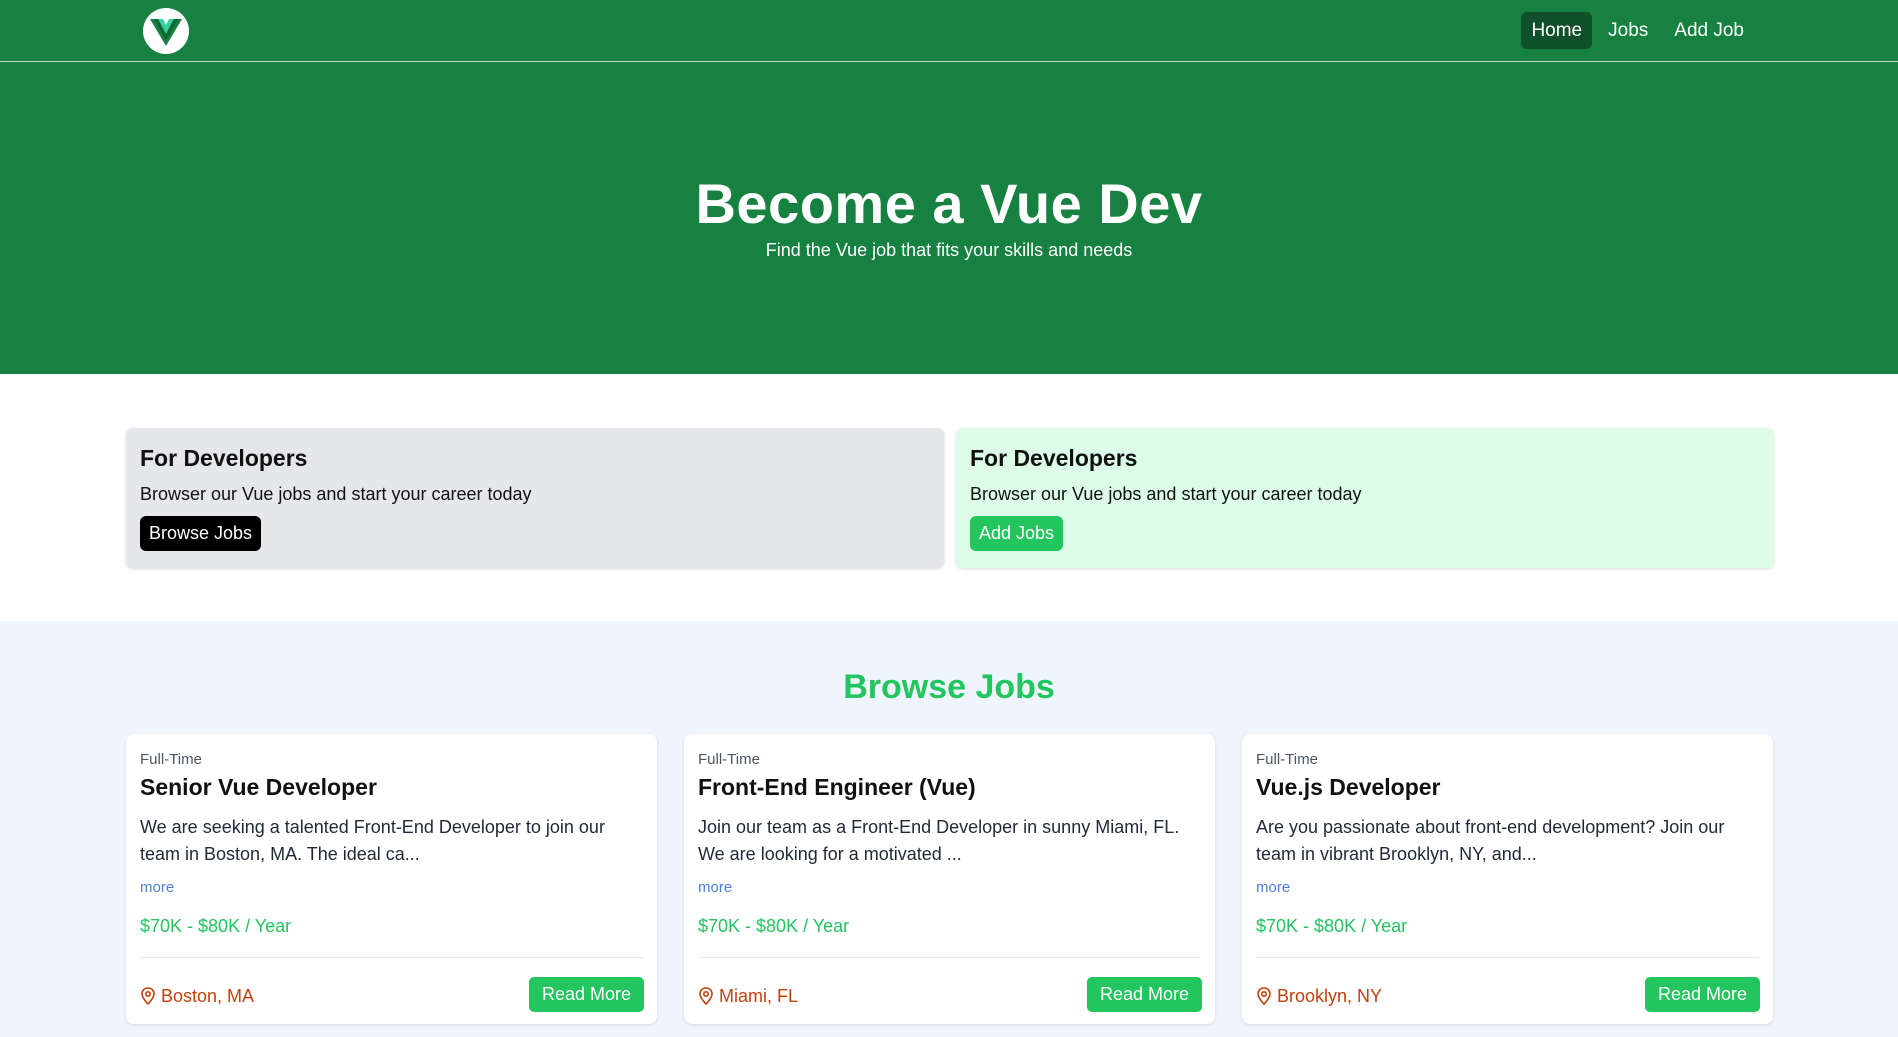 This screenshot has height=1037, width=1898. Describe the element at coordinates (258, 787) in the screenshot. I see `job-title: Senior Vue Developer` at that location.